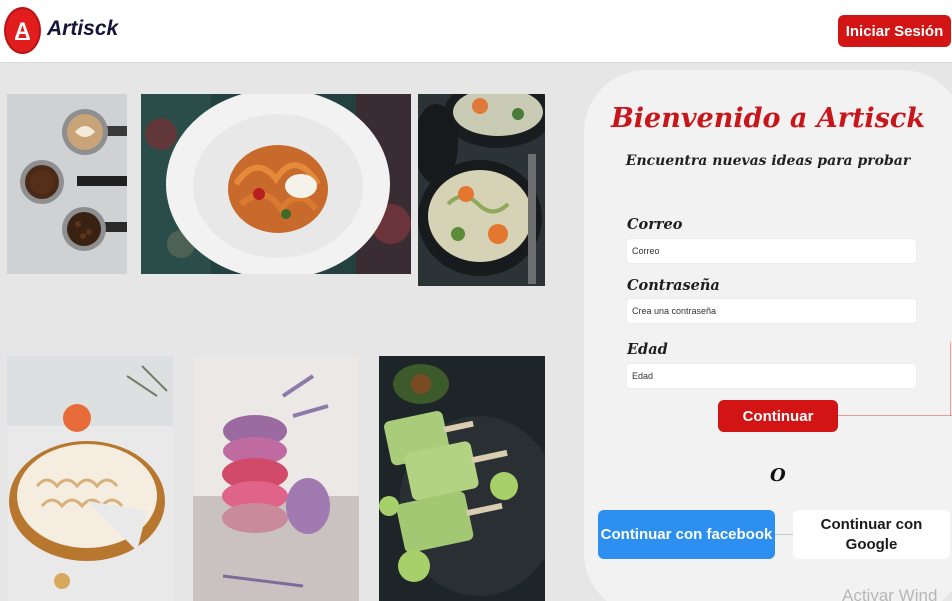 The width and height of the screenshot is (952, 601). I want to click on password-label: Contraseña, so click(673, 285).